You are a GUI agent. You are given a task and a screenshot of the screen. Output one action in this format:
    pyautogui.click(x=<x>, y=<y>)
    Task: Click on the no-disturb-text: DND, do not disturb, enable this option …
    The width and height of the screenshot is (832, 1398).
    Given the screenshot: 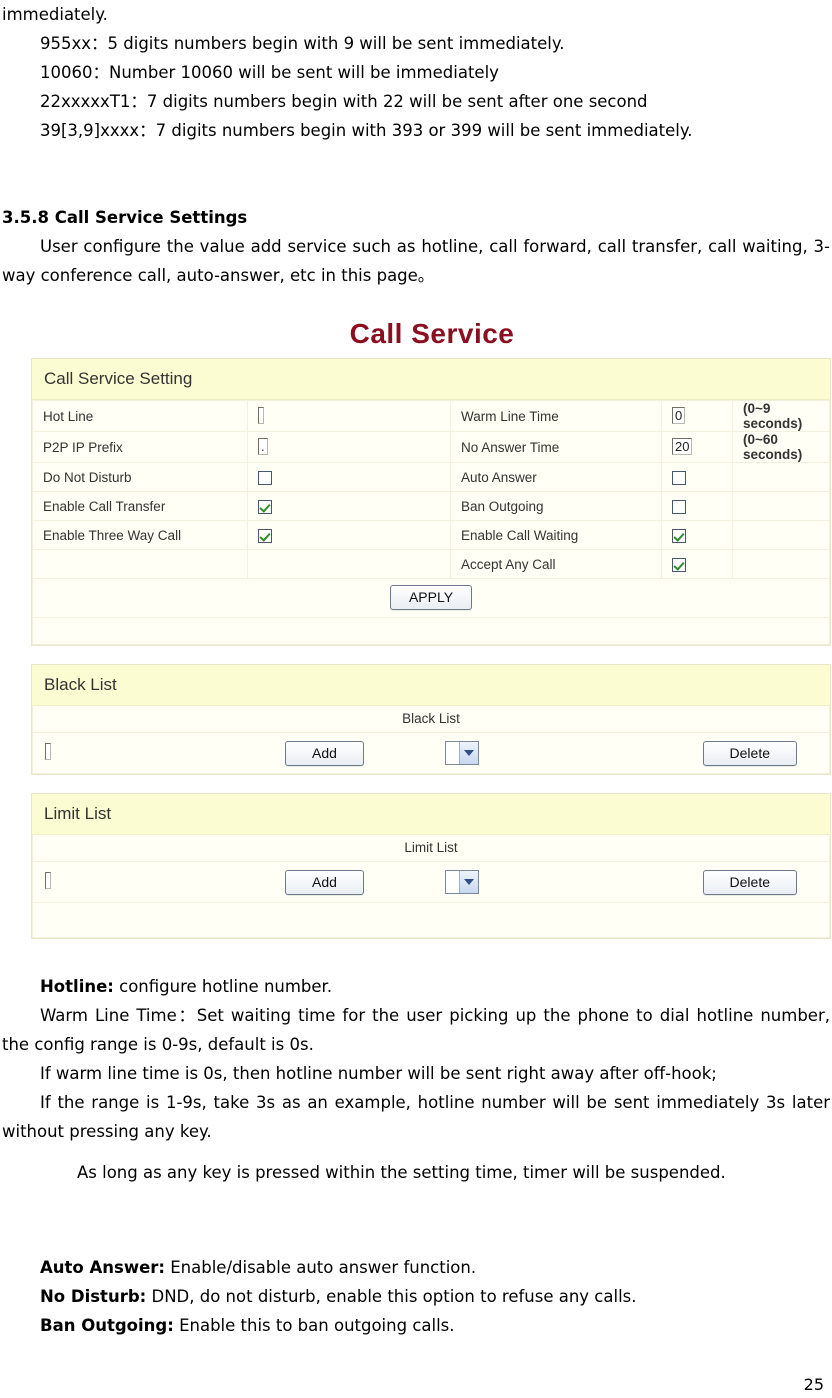 What is the action you would take?
    pyautogui.click(x=391, y=1296)
    